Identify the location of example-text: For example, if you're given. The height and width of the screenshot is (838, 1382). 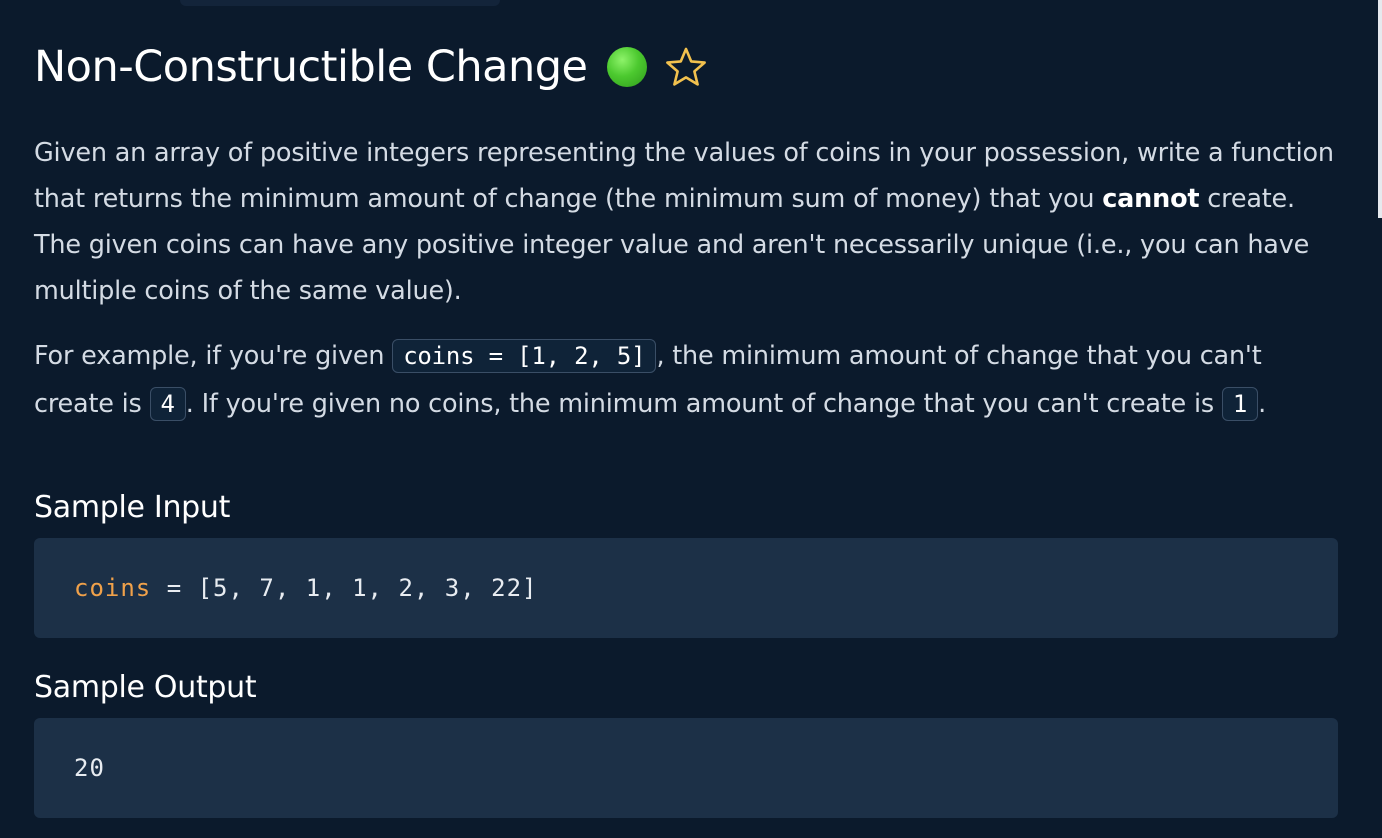
(213, 356).